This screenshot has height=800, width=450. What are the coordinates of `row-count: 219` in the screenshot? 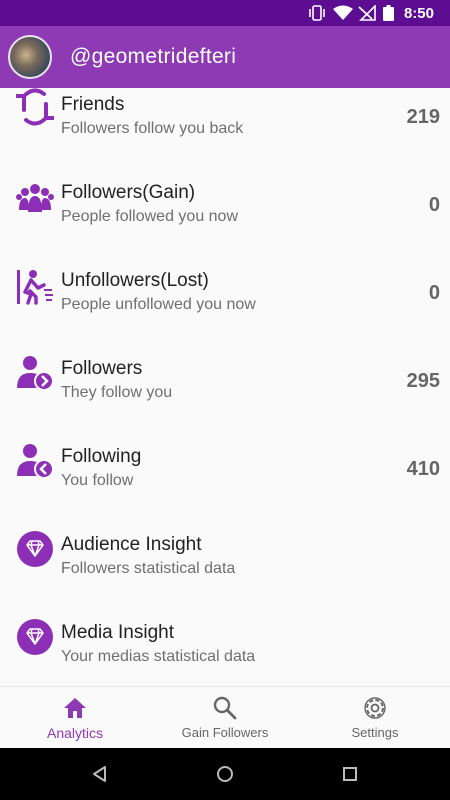 It's located at (423, 117).